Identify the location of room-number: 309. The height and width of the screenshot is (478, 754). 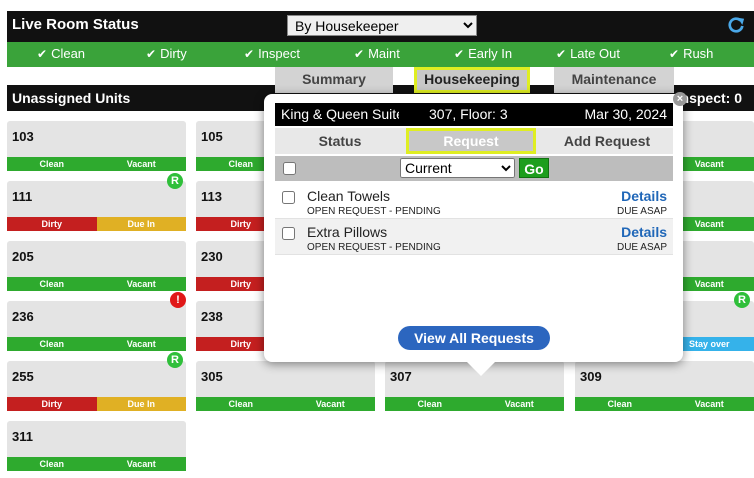
(591, 376).